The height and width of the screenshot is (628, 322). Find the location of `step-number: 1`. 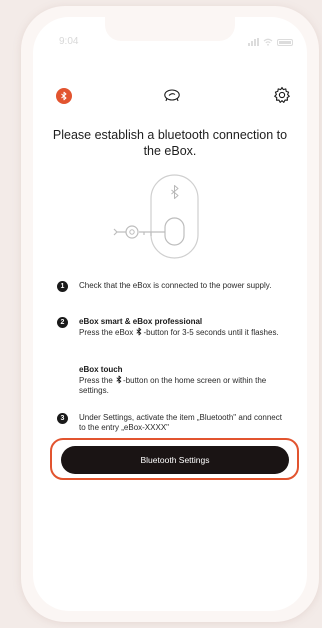

step-number: 1 is located at coordinates (62, 286).